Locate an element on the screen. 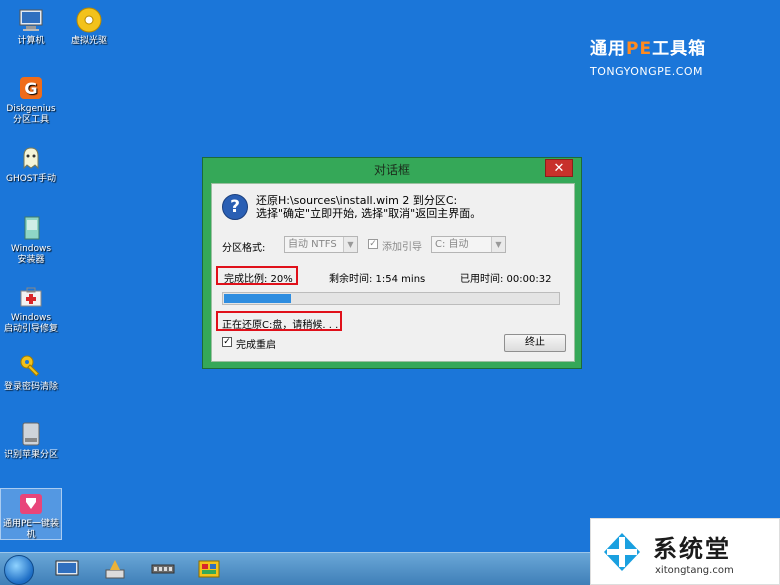 This screenshot has height=585, width=780. watermark-url: xitongtang.com is located at coordinates (694, 570).